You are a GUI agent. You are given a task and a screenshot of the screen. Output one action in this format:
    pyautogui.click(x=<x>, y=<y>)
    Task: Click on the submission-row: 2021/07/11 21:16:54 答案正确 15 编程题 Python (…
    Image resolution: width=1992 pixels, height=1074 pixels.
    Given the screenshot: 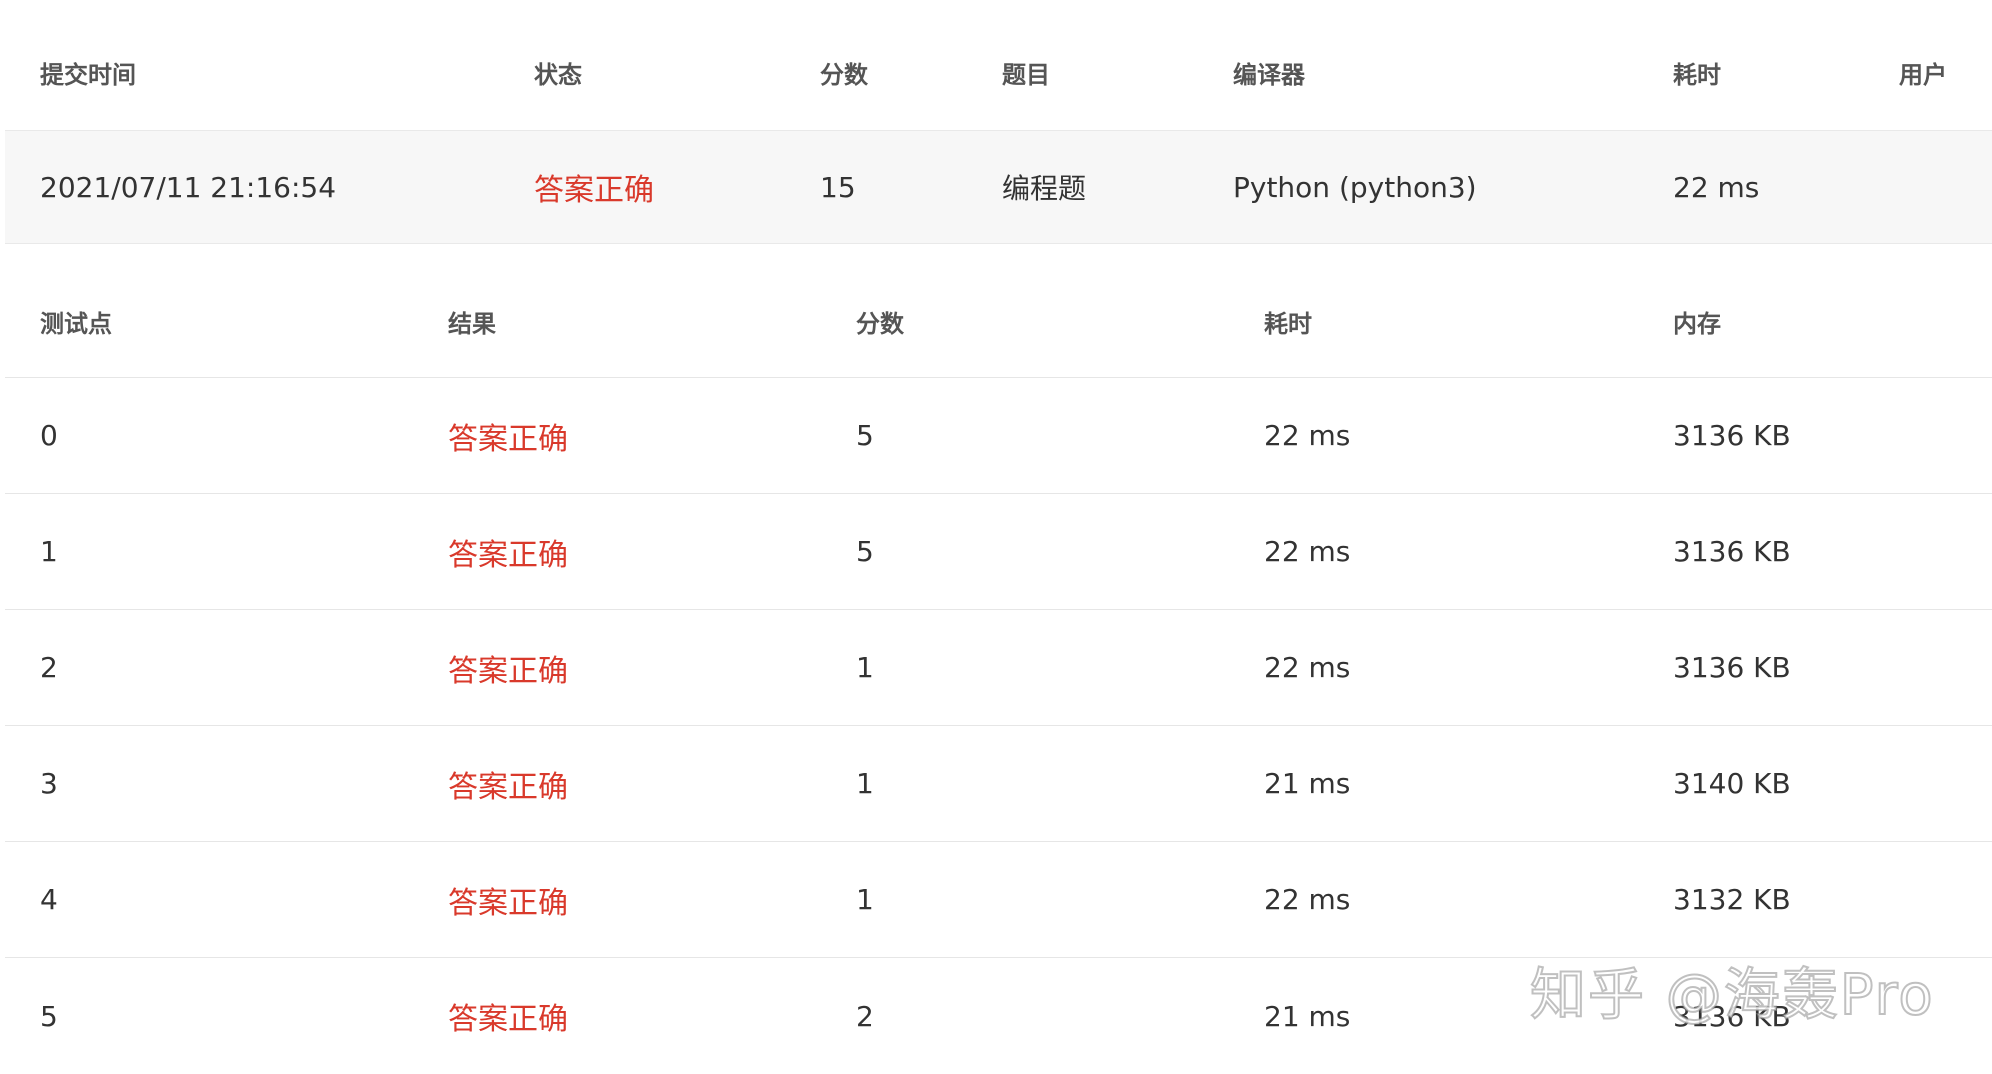 What is the action you would take?
    pyautogui.click(x=998, y=187)
    